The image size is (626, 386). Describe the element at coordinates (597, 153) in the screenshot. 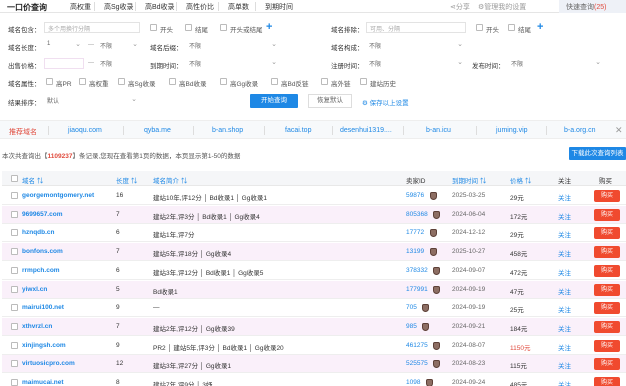

I see `download-list-button: 下载此次查询列表` at that location.